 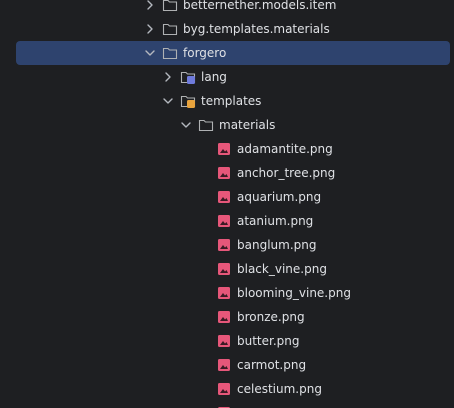 What do you see at coordinates (272, 365) in the screenshot?
I see `tree-item-label: carmot.png` at bounding box center [272, 365].